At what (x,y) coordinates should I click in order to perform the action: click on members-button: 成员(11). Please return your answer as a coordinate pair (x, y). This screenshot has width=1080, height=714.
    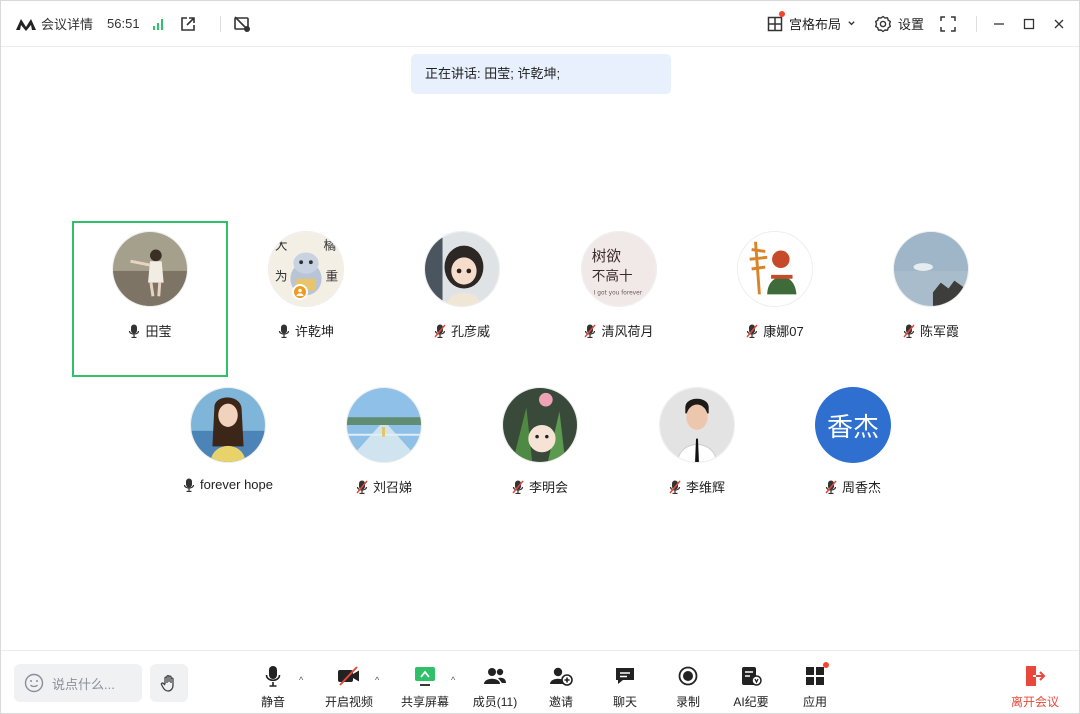
    Looking at the image, I should click on (495, 687).